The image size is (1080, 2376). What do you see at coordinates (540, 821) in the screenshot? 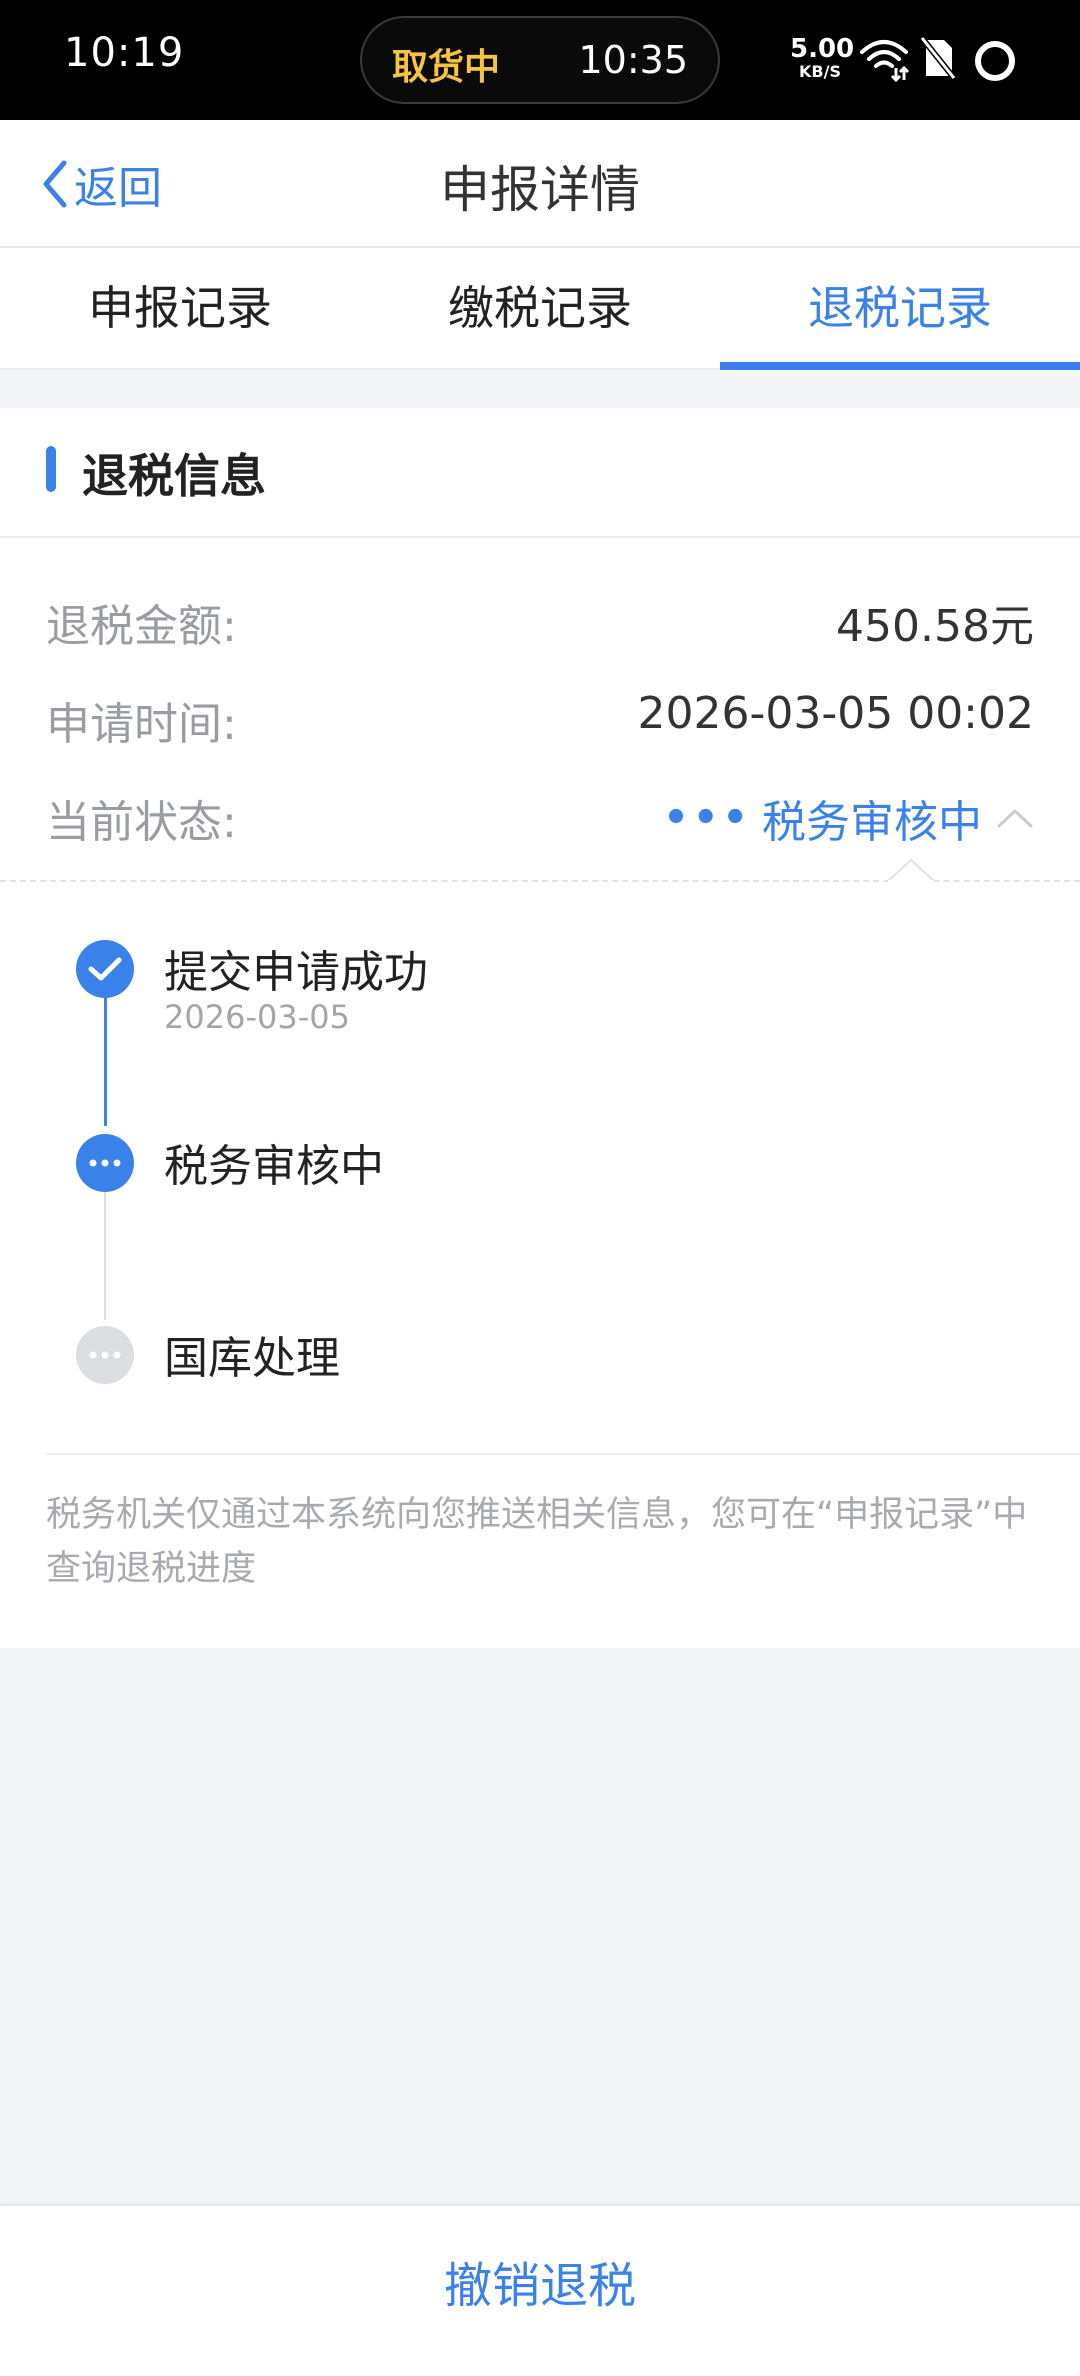
I see `current-status-row: 当前状态: ••• 税务审核中` at bounding box center [540, 821].